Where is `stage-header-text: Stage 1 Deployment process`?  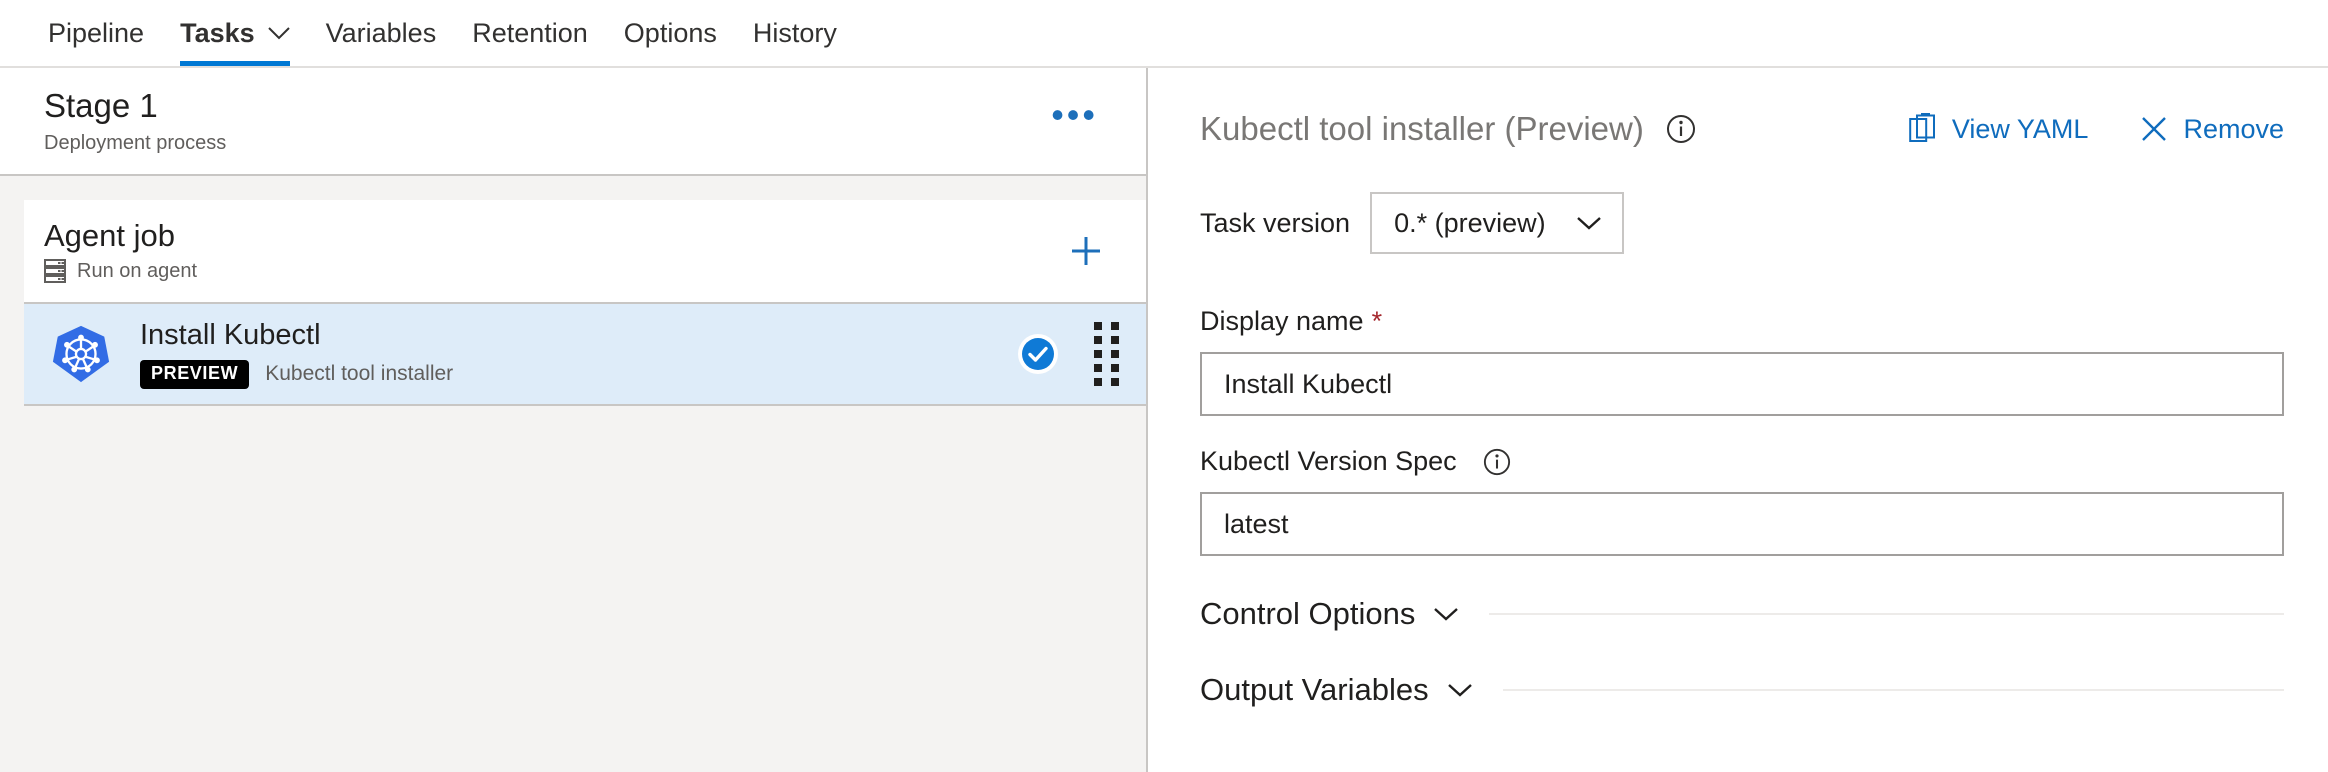 stage-header-text: Stage 1 Deployment process is located at coordinates (540, 121).